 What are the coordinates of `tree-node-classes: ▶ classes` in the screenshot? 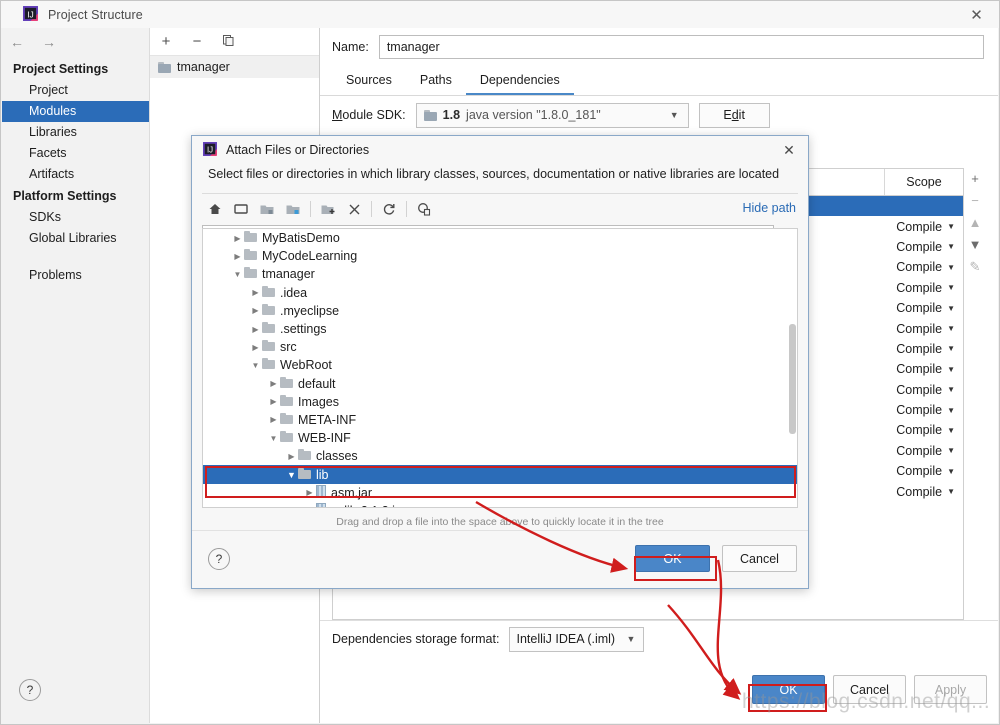 It's located at (500, 456).